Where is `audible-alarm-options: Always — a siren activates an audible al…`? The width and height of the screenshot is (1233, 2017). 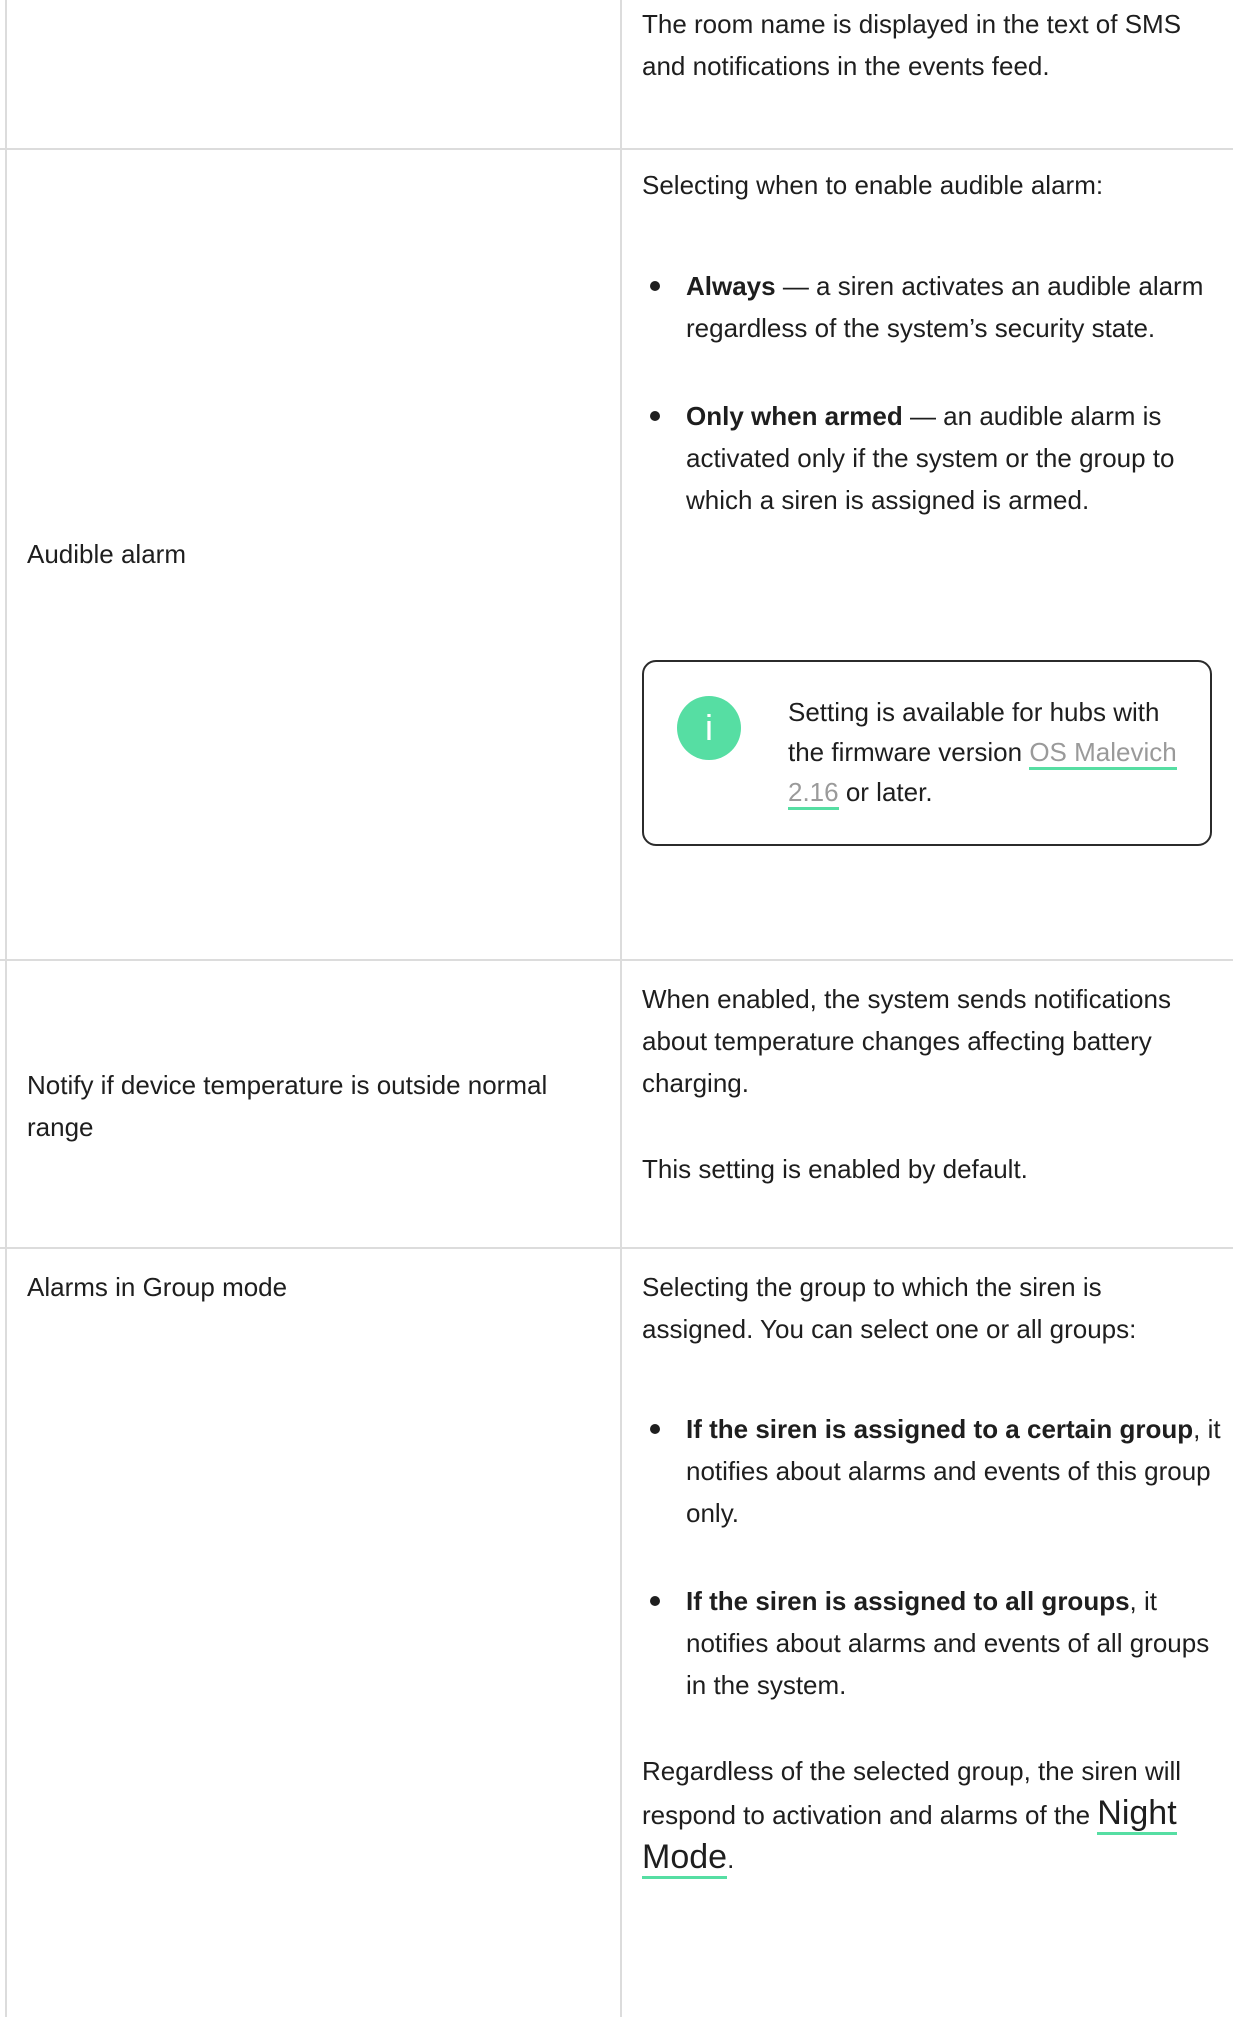
audible-alarm-options: Always — a siren activates an audible al… is located at coordinates (927, 393).